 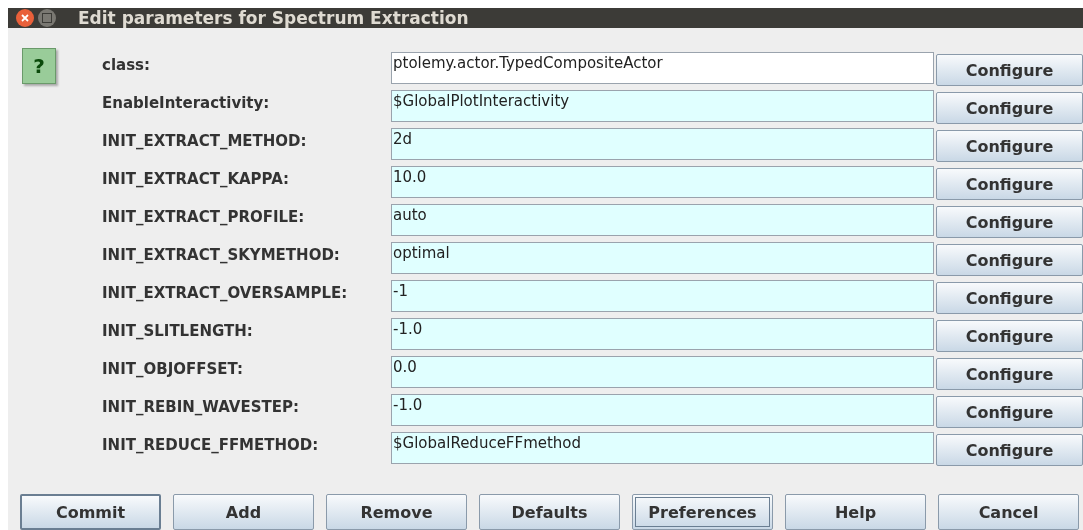 I want to click on parameter-field: optimal, so click(x=662, y=258).